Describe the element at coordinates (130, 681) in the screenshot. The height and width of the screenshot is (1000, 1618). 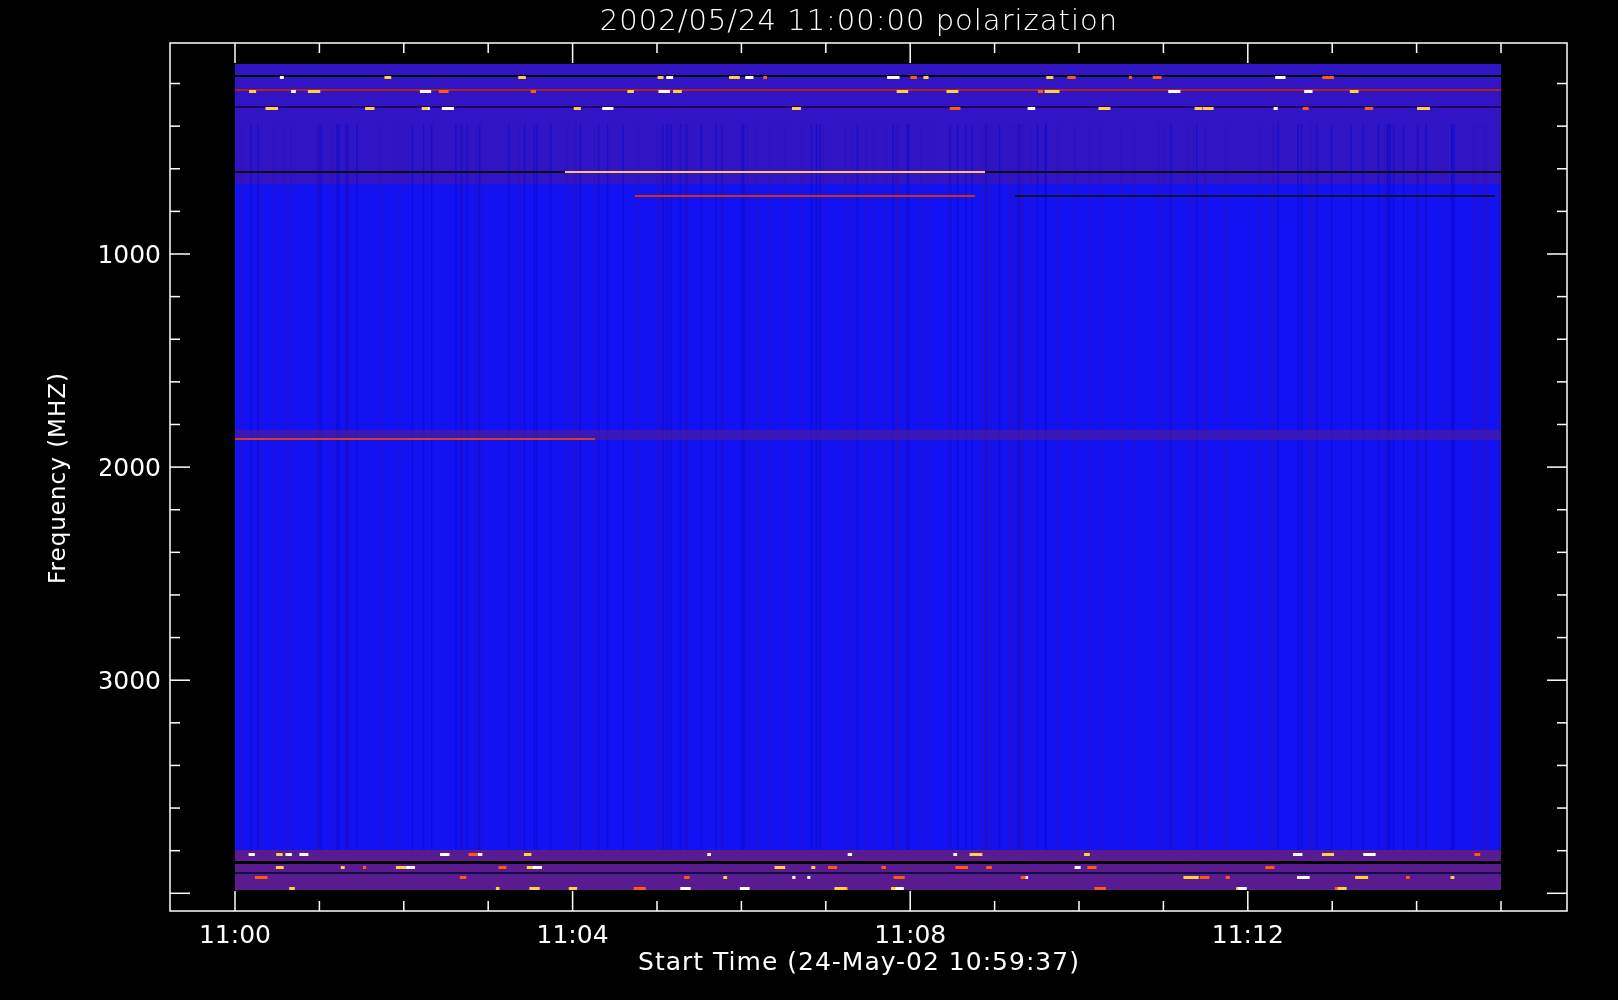
I see `tick-label: 3000` at that location.